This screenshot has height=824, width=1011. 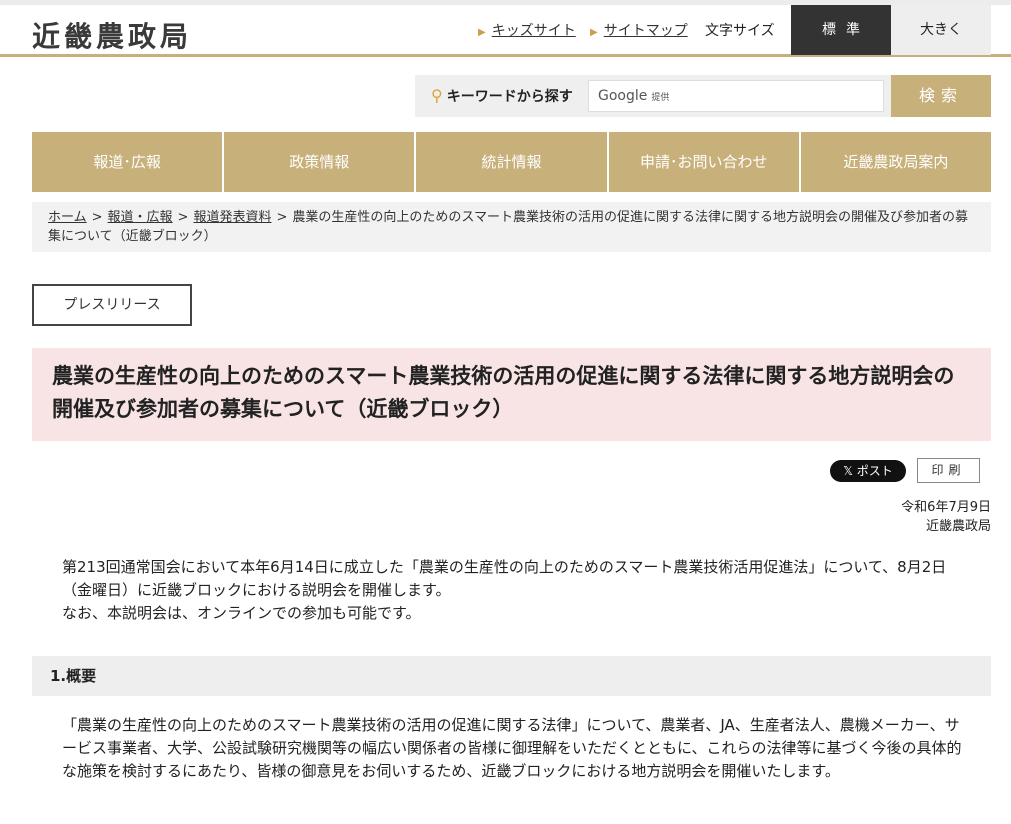 I want to click on search-label-wrap: ⚲ キーワードから探す, so click(x=502, y=96).